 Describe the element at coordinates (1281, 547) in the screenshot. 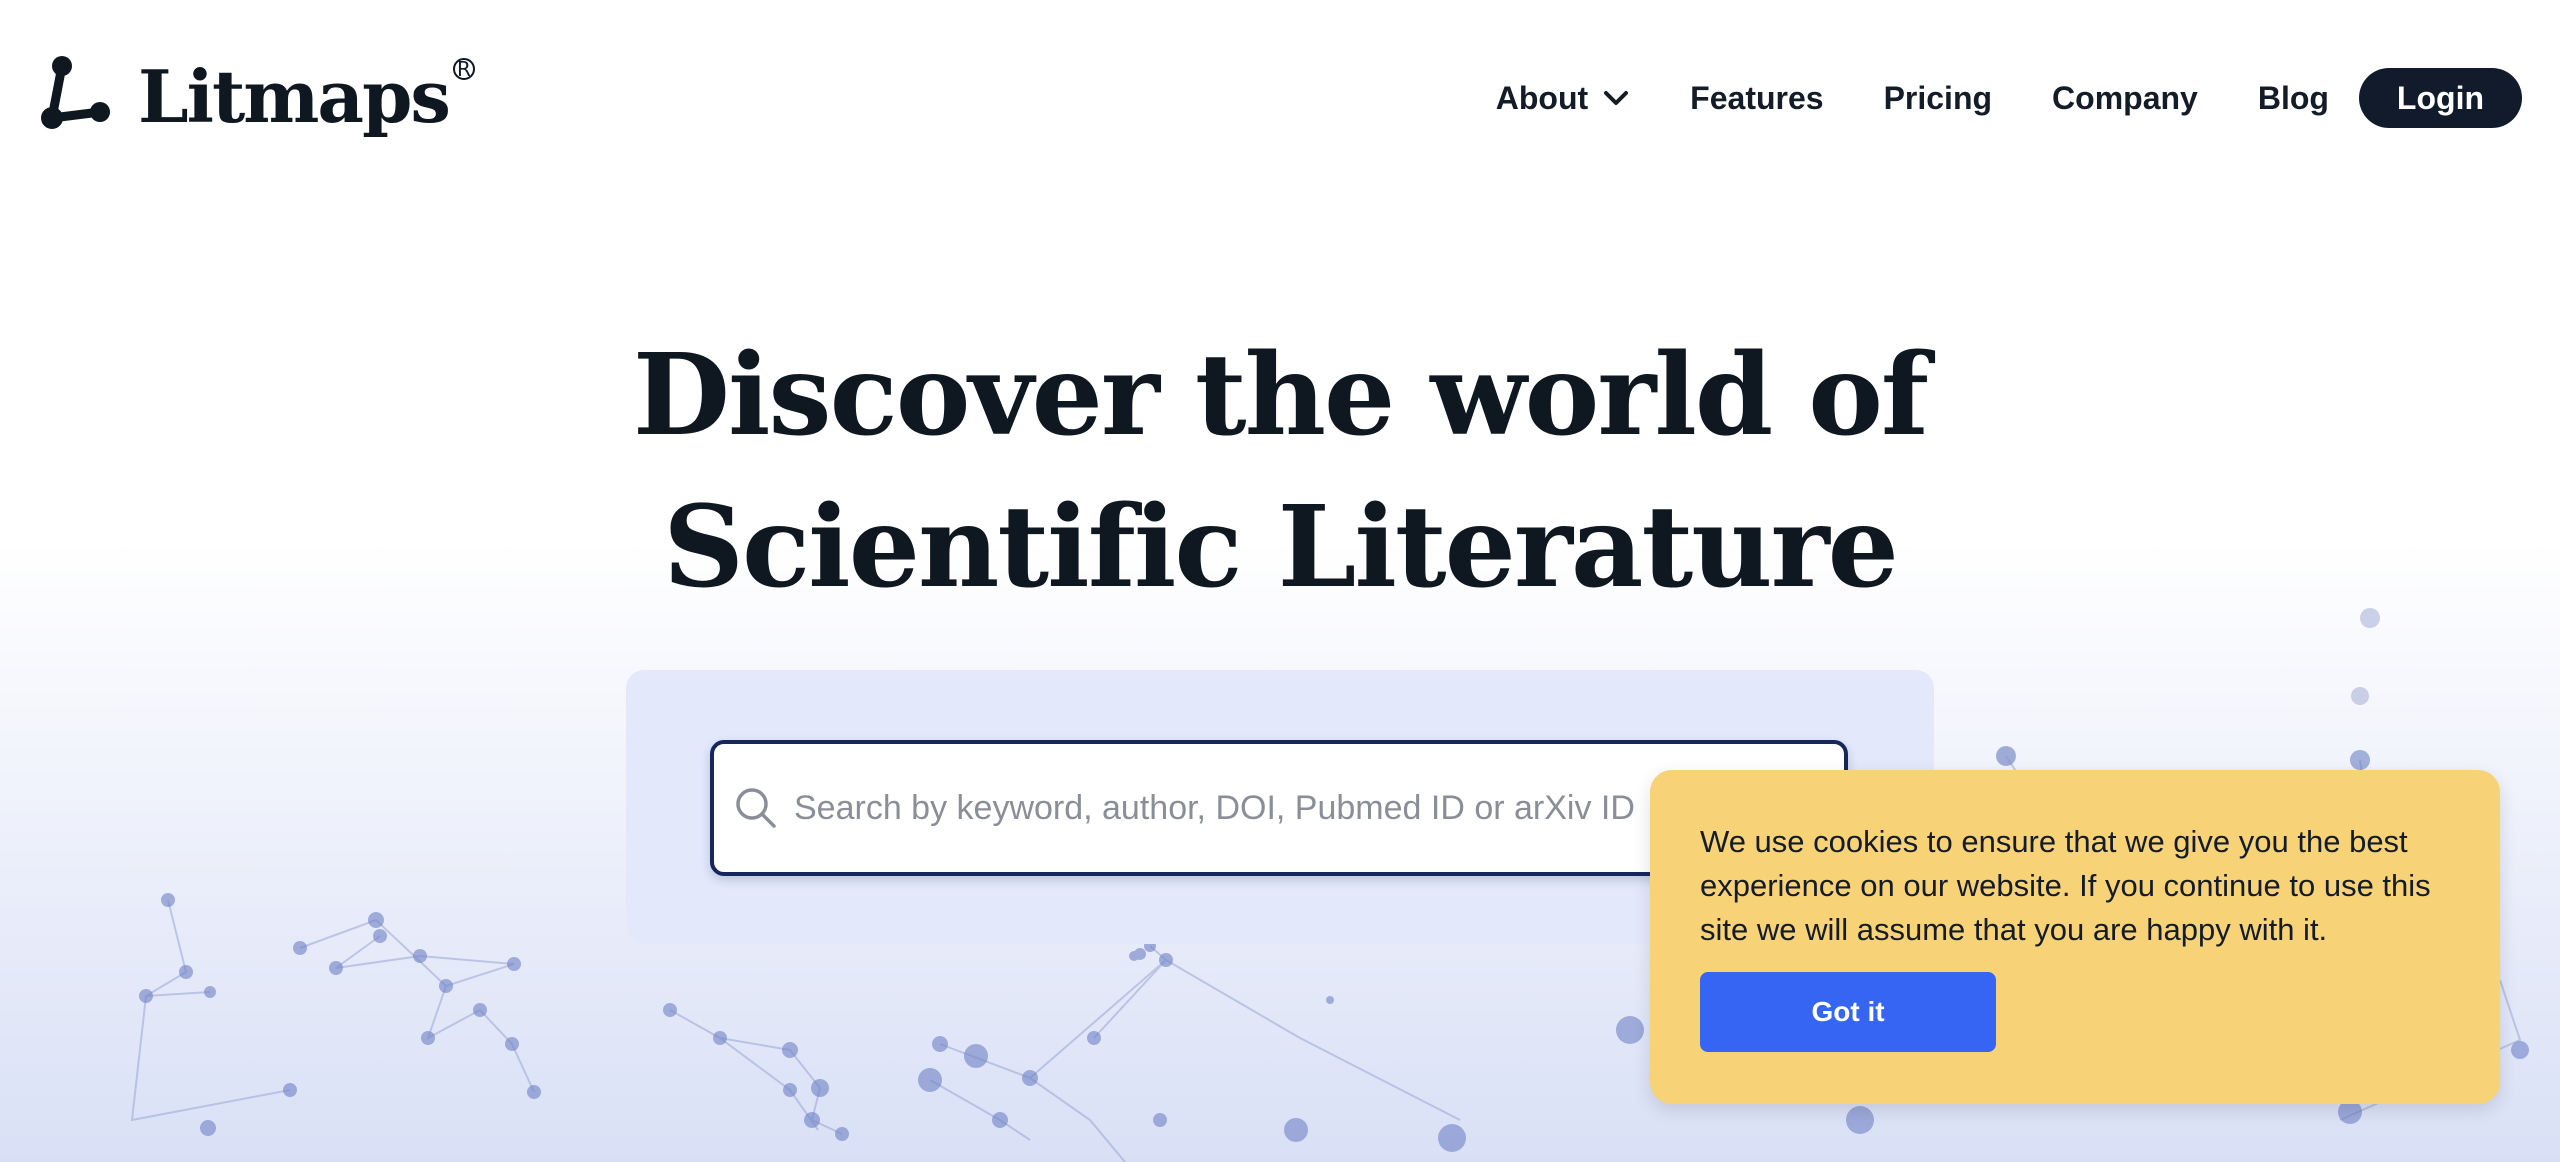

I see `hero-title-line-2: Scientific Literature` at that location.